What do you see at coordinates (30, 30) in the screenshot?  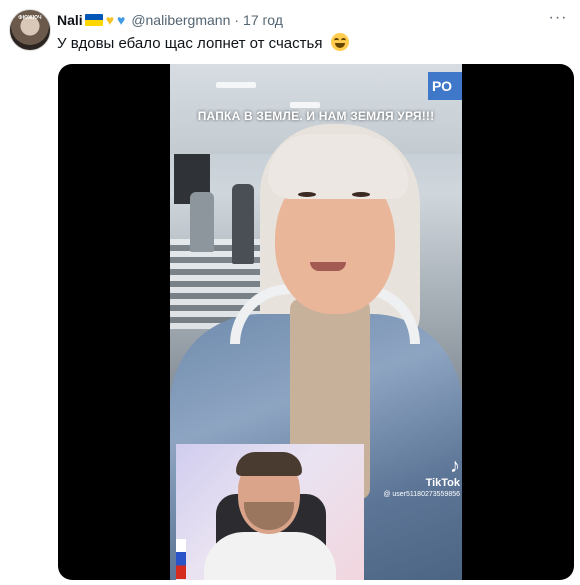 I see `avatar: ФЮЖЮЧ` at bounding box center [30, 30].